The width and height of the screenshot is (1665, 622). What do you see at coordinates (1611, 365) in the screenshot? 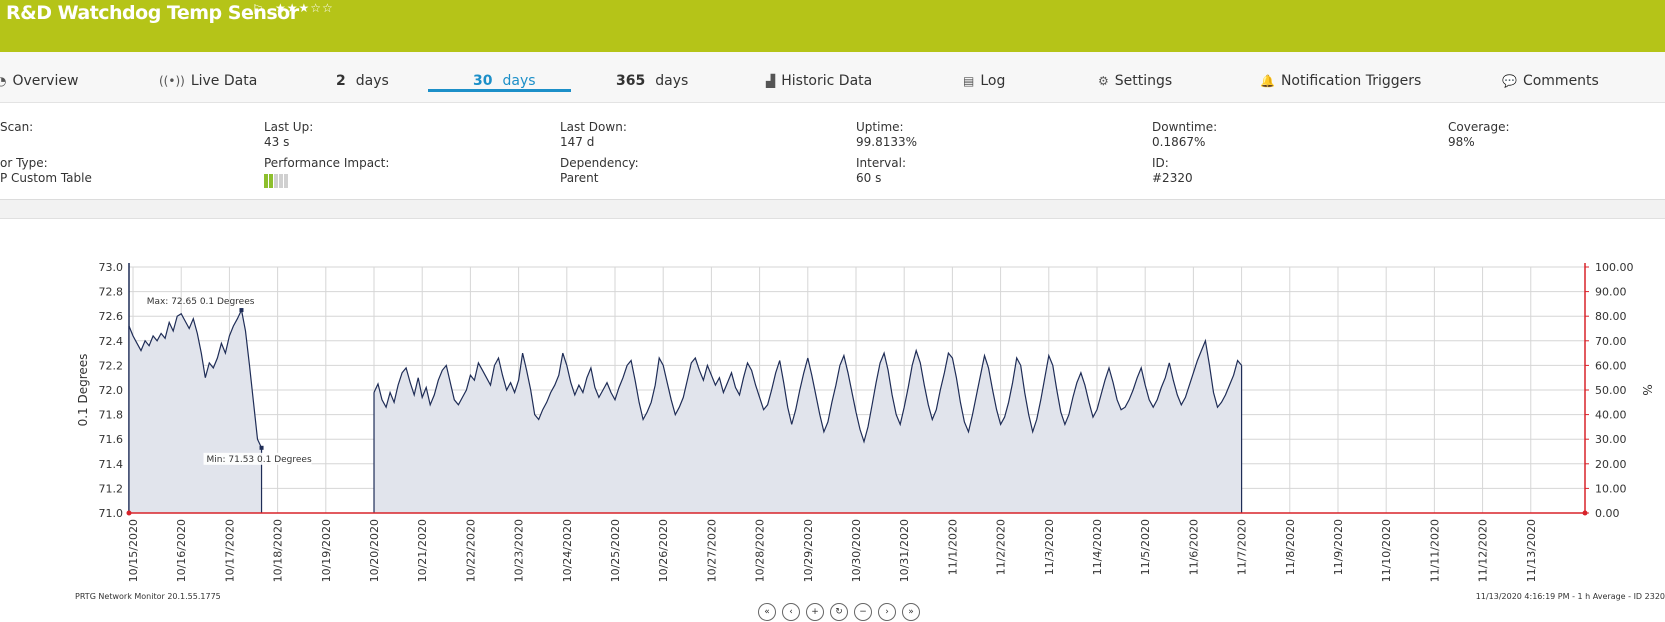
I see `y-right-tick-label: 60.00` at bounding box center [1611, 365].